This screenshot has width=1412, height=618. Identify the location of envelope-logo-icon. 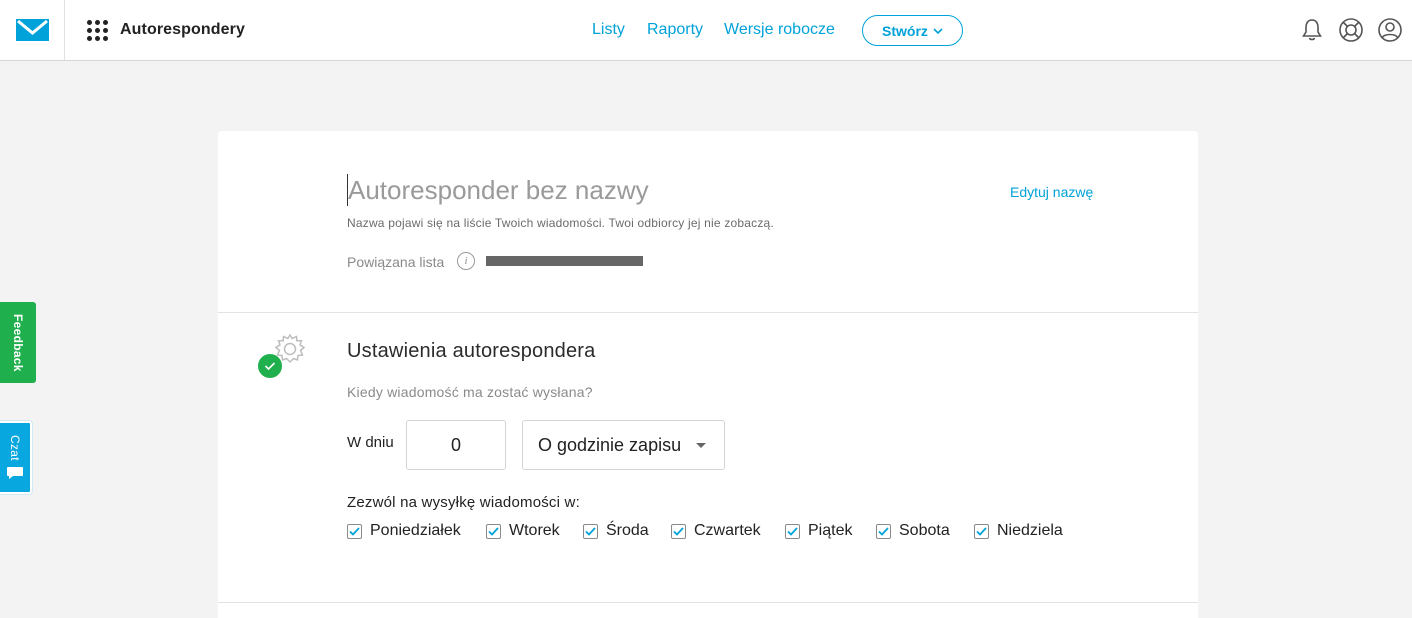
(32, 30).